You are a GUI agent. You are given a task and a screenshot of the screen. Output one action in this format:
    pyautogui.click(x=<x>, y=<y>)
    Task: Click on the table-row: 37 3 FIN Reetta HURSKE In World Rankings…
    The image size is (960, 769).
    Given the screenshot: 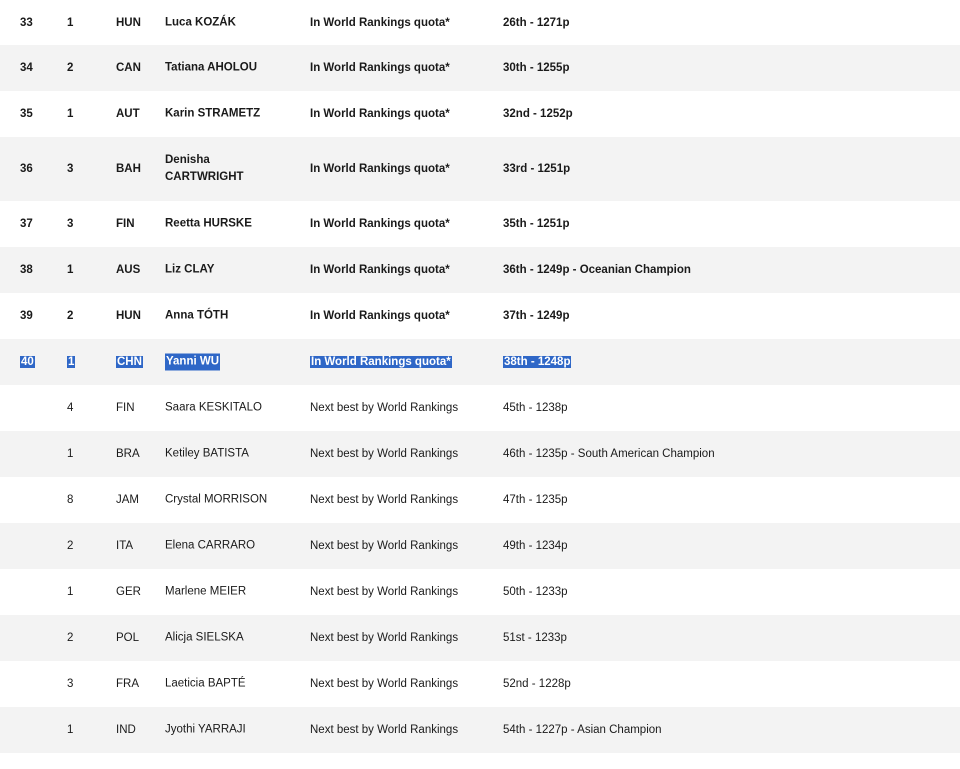 What is the action you would take?
    pyautogui.click(x=480, y=224)
    